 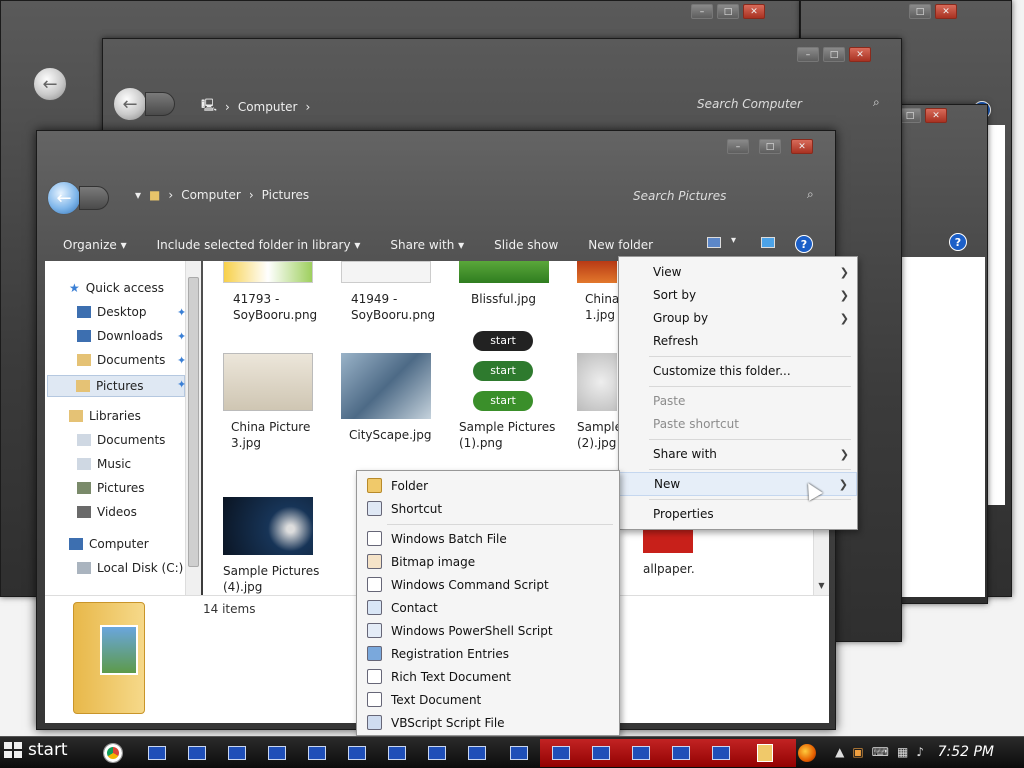 I want to click on network-icon: ▦, so click(x=902, y=752).